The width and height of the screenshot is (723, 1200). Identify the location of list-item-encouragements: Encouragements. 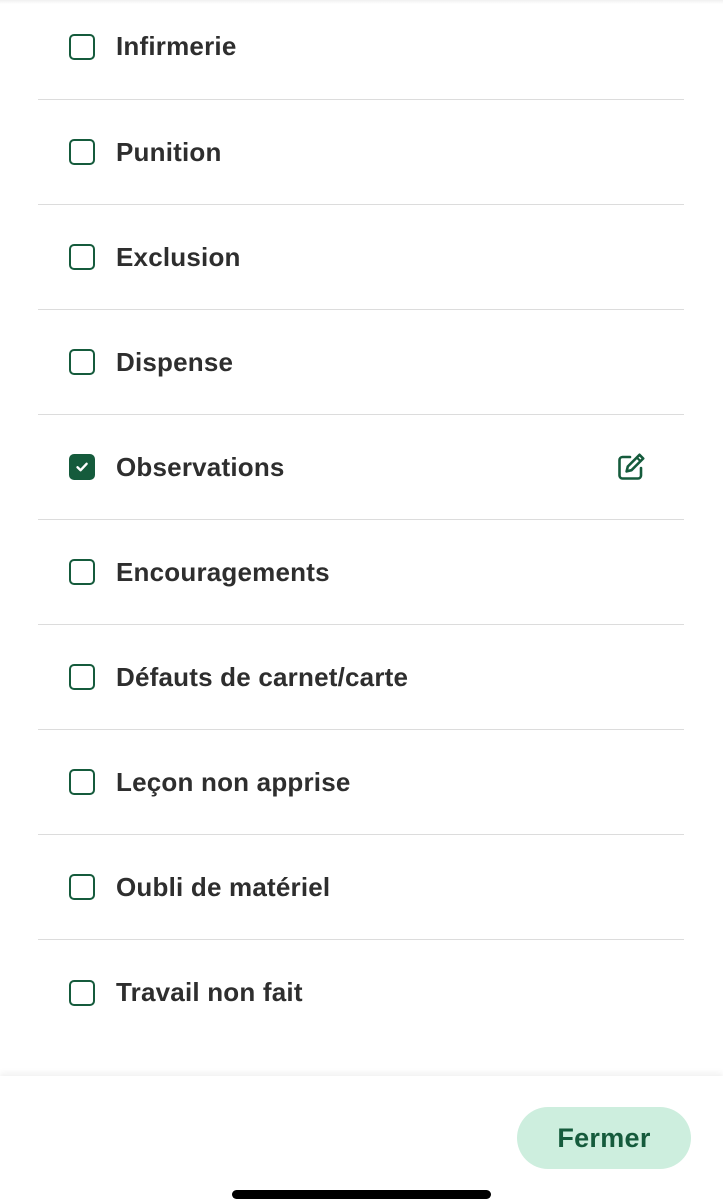
(361, 572).